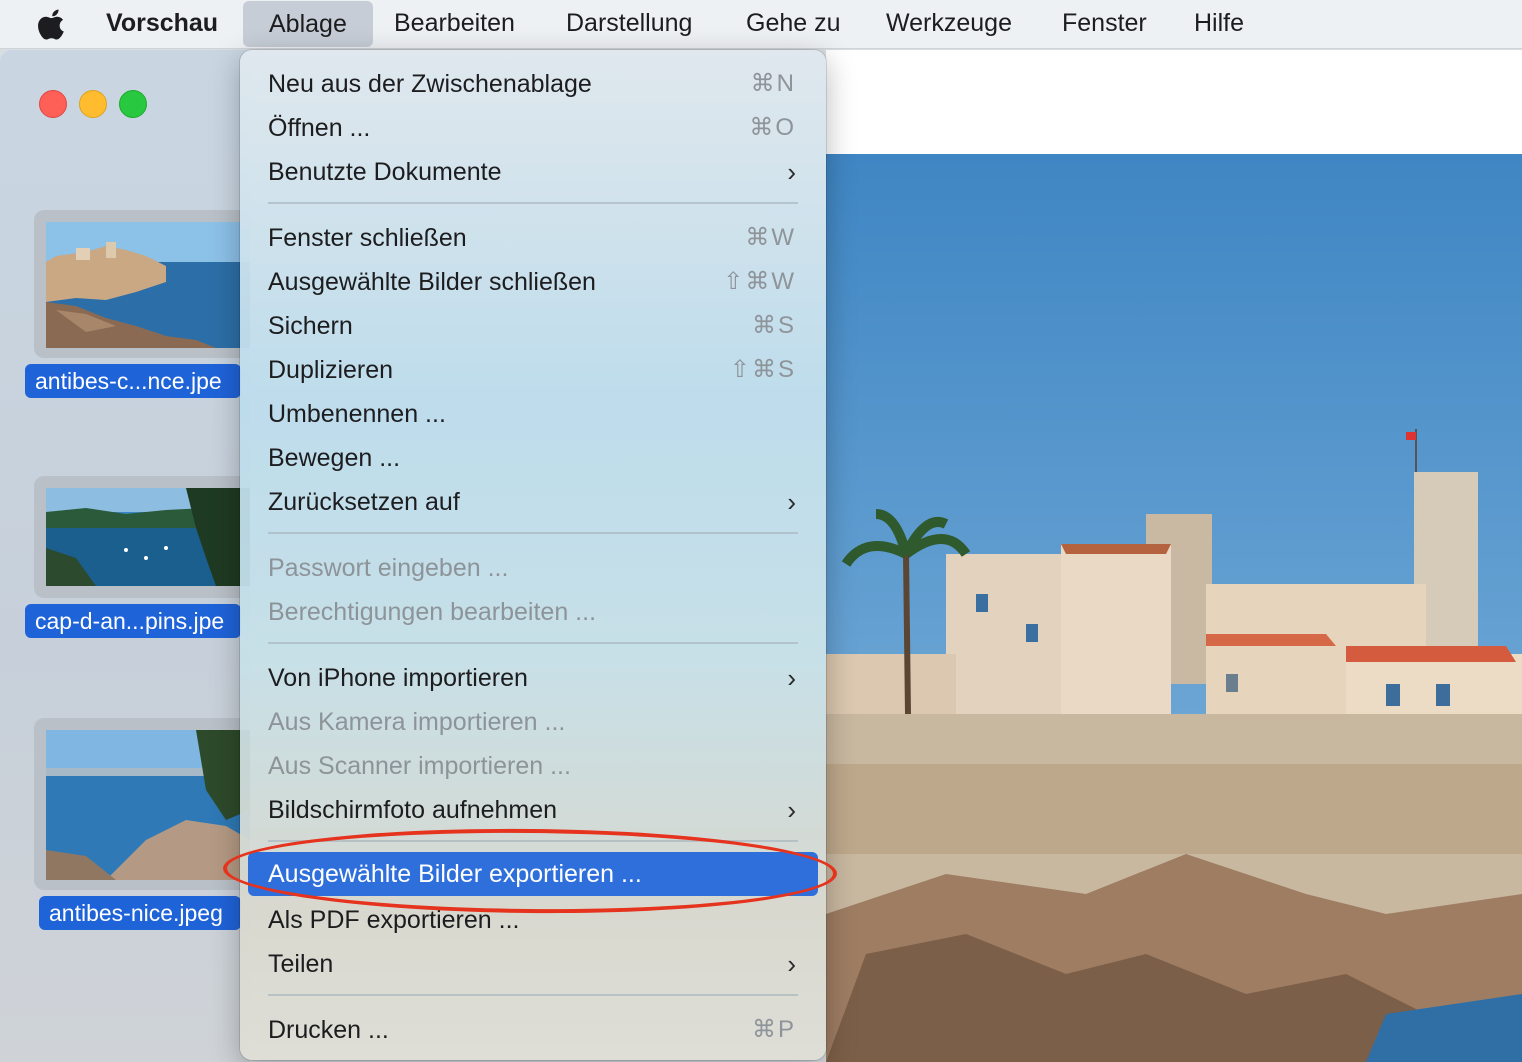  Describe the element at coordinates (533, 678) in the screenshot. I see `menu-item-von-iphone-importieren: Von iPhone importieren ›` at that location.